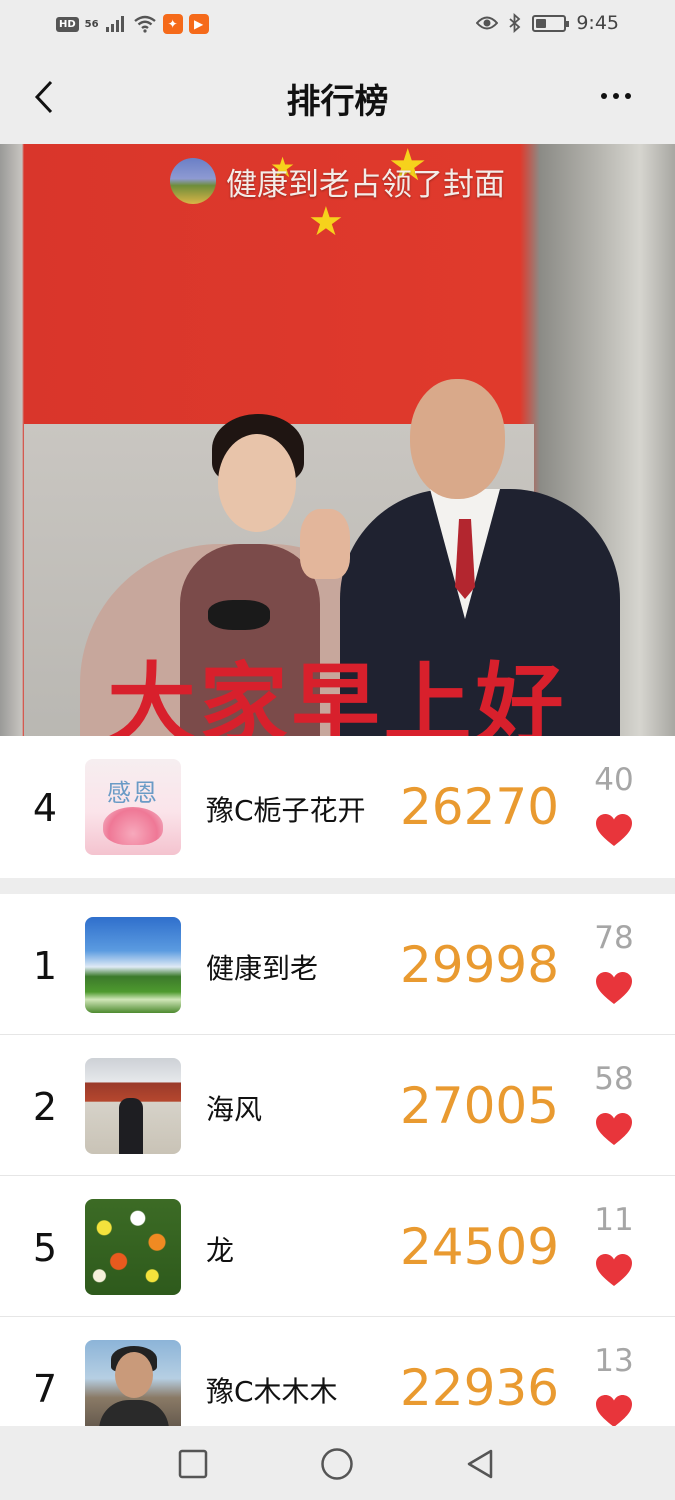  Describe the element at coordinates (597, 23) in the screenshot. I see `status-time: 9:45` at that location.